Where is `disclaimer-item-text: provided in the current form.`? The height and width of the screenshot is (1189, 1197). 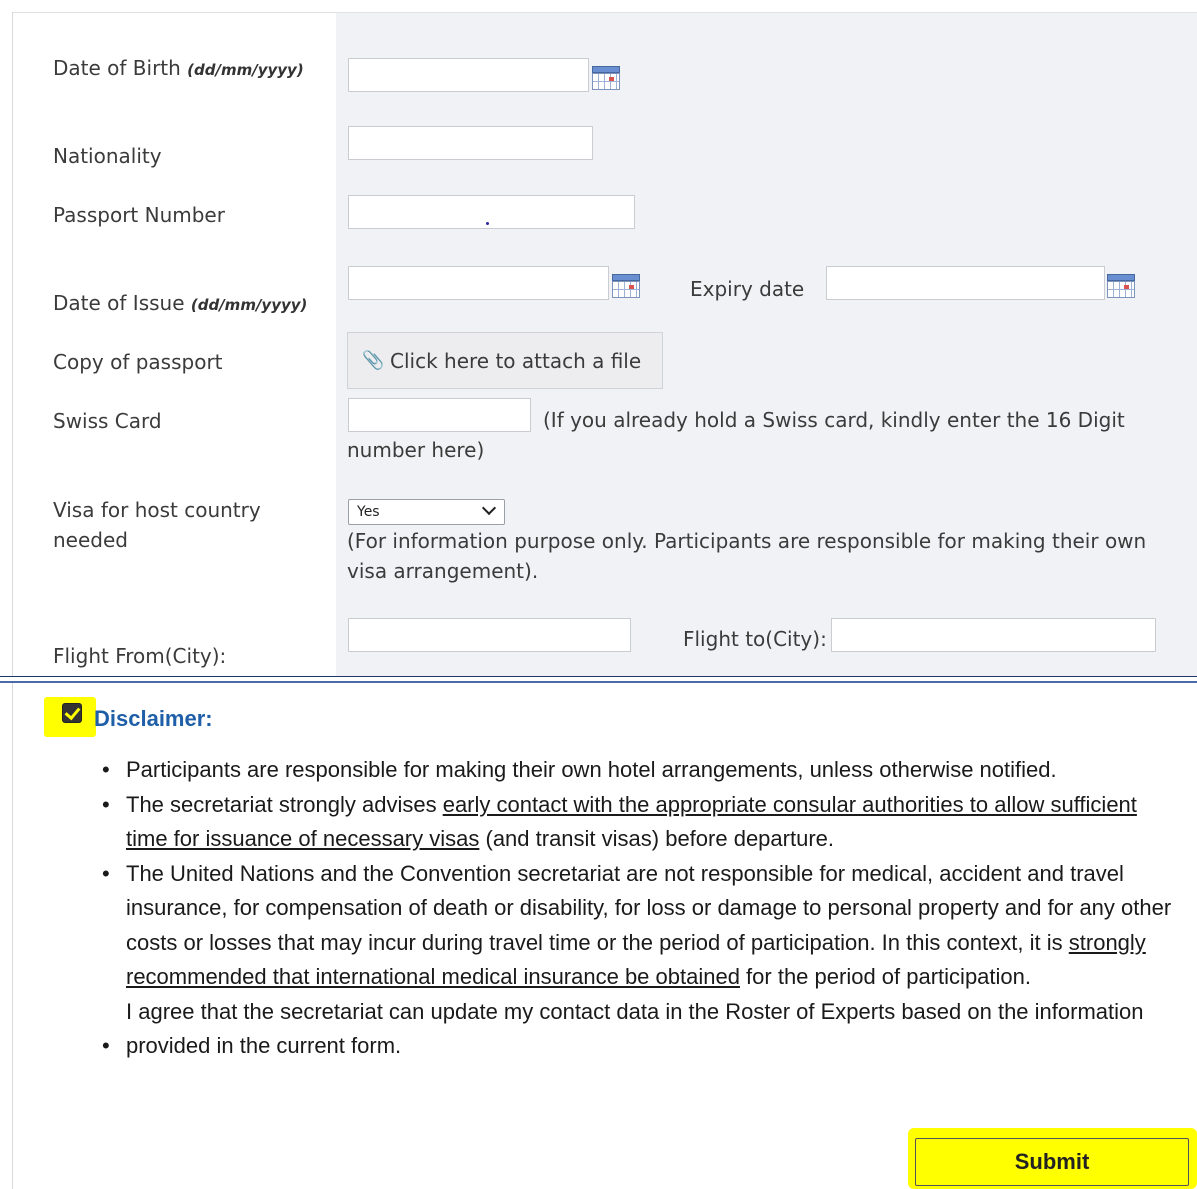
disclaimer-item-text: provided in the current form. is located at coordinates (264, 1045).